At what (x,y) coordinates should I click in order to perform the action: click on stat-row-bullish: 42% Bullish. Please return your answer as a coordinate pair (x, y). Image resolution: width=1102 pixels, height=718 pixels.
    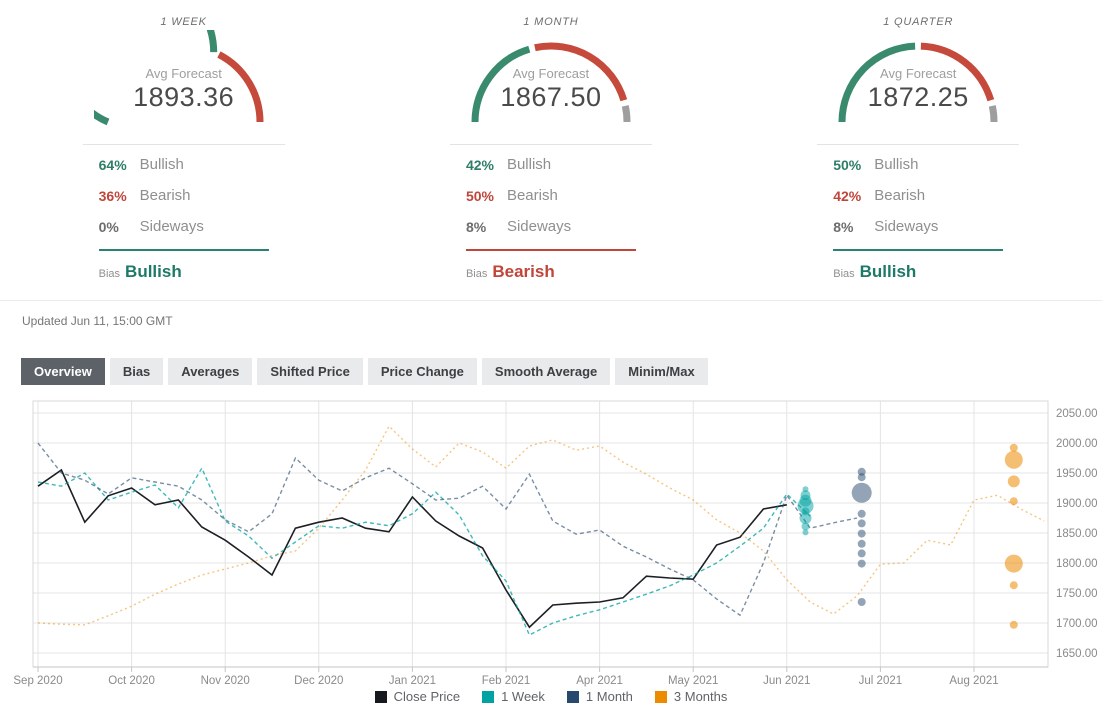
    Looking at the image, I should click on (551, 164).